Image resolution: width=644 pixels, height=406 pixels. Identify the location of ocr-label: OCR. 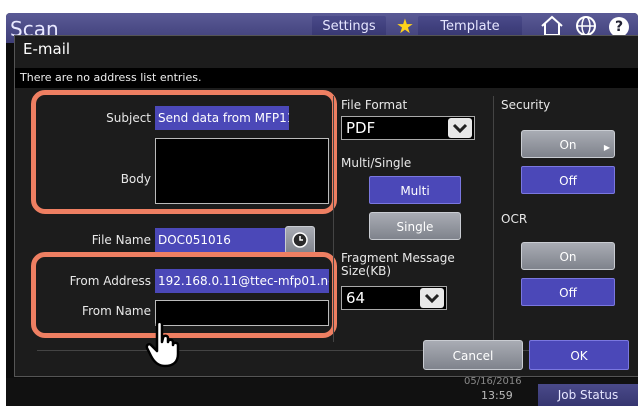
(514, 219).